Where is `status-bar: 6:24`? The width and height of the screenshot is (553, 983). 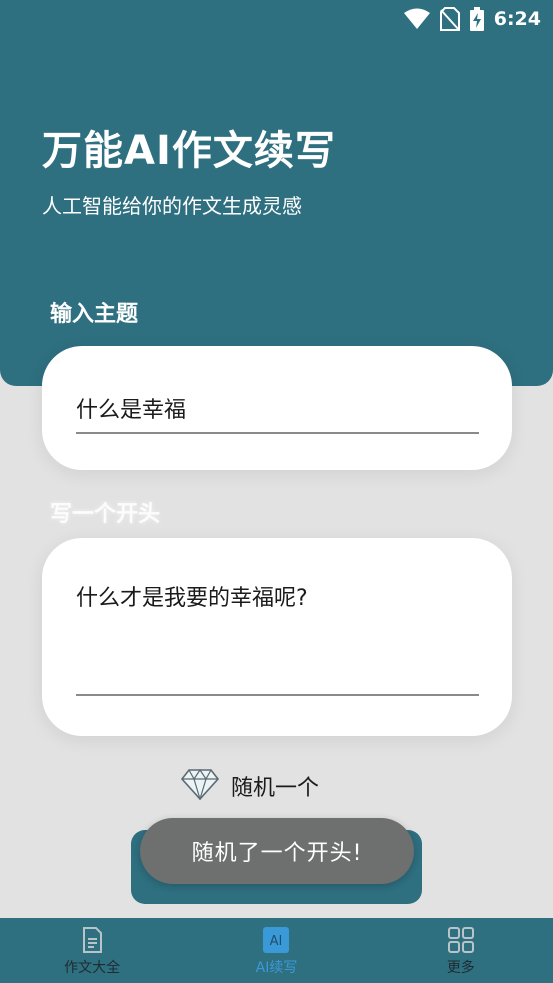
status-bar: 6:24 is located at coordinates (276, 19).